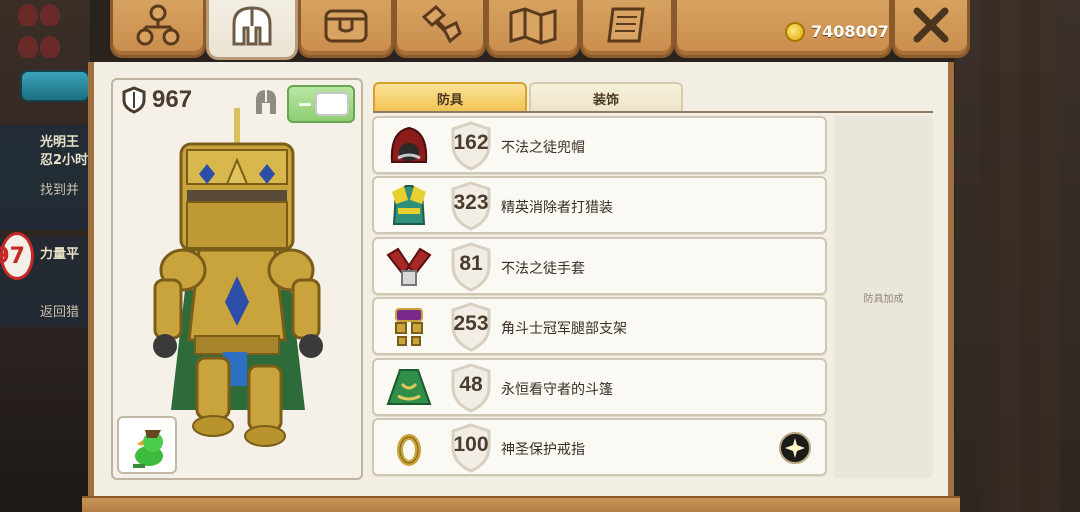  I want to click on currency-bar: 7408007, so click(783, 29).